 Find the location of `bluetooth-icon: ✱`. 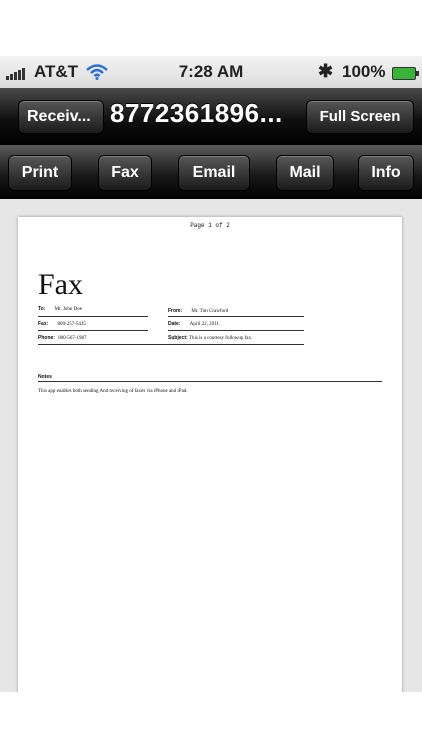

bluetooth-icon: ✱ is located at coordinates (326, 71).